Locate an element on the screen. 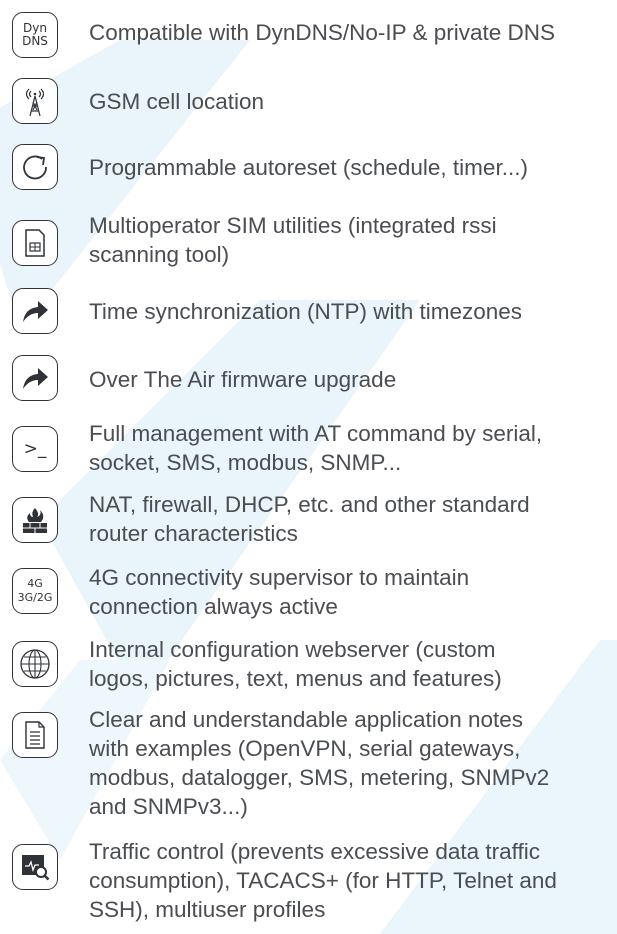  feature-text: GSM cell location is located at coordinates (177, 101).